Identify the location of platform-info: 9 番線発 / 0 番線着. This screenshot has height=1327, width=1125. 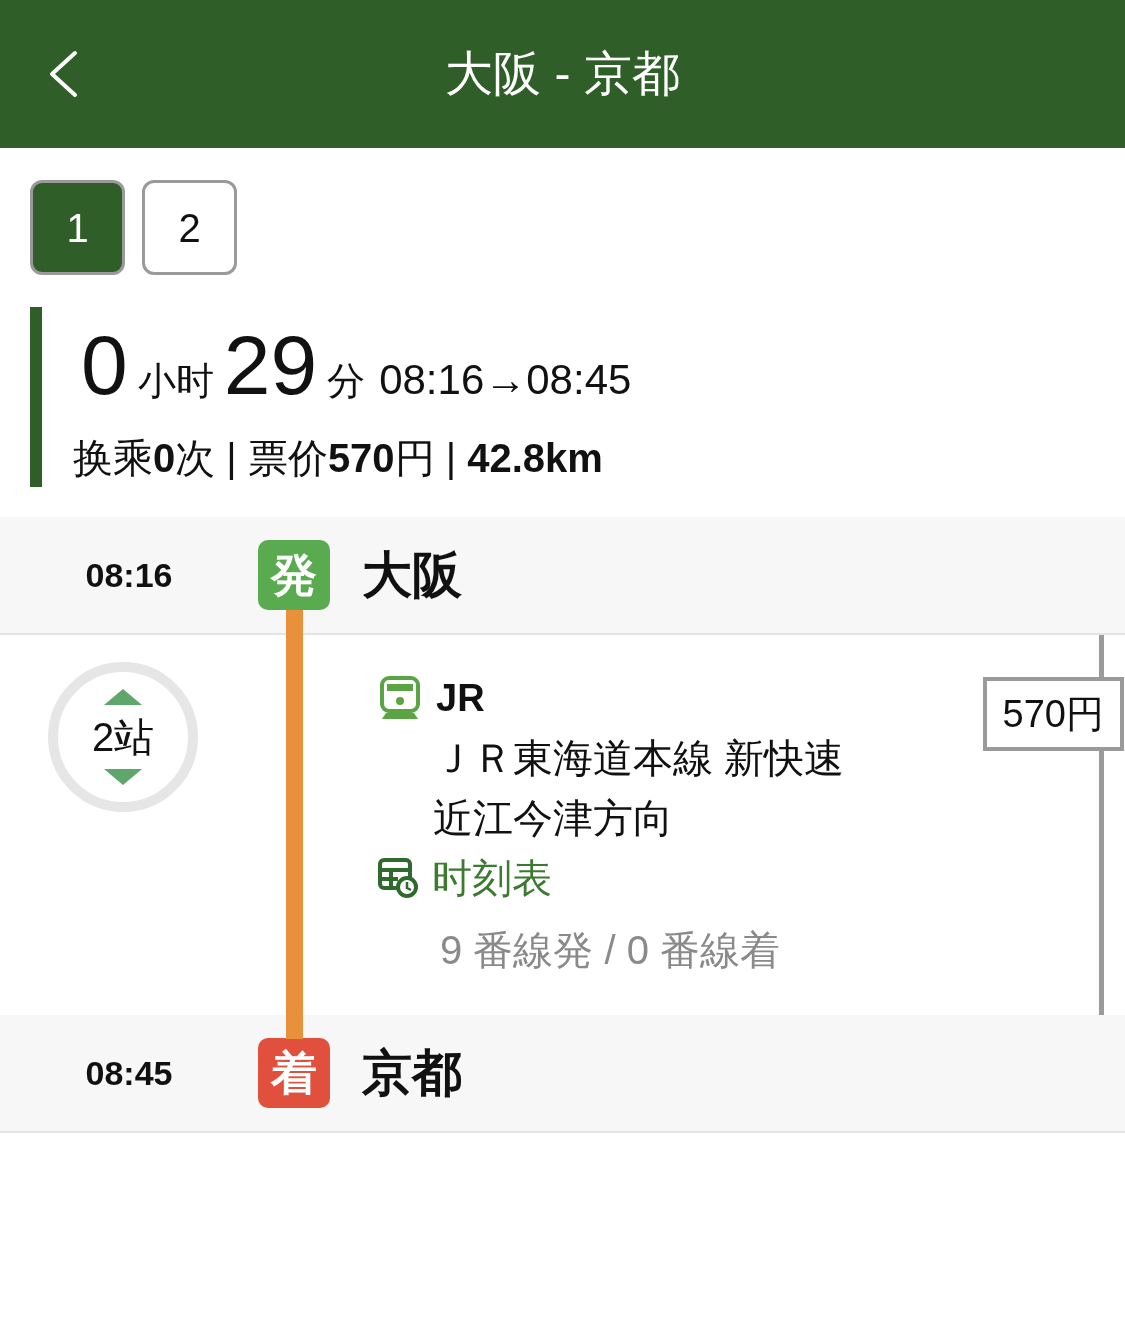
(610, 950).